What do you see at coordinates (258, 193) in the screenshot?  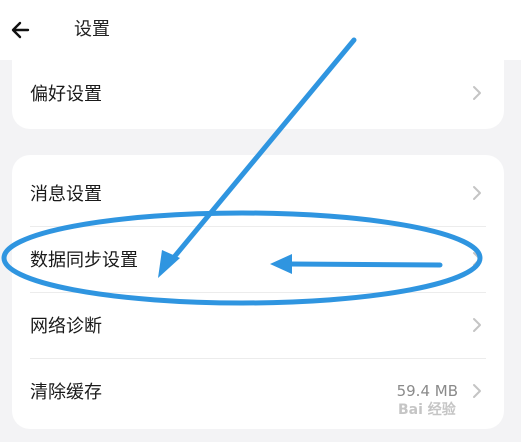 I see `settings-item-messages: 消息设置` at bounding box center [258, 193].